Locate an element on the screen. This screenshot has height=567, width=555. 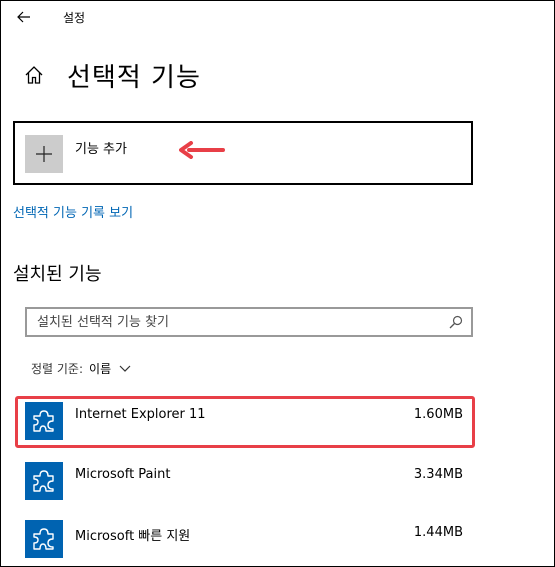
feature-size: 3.34MB is located at coordinates (438, 474).